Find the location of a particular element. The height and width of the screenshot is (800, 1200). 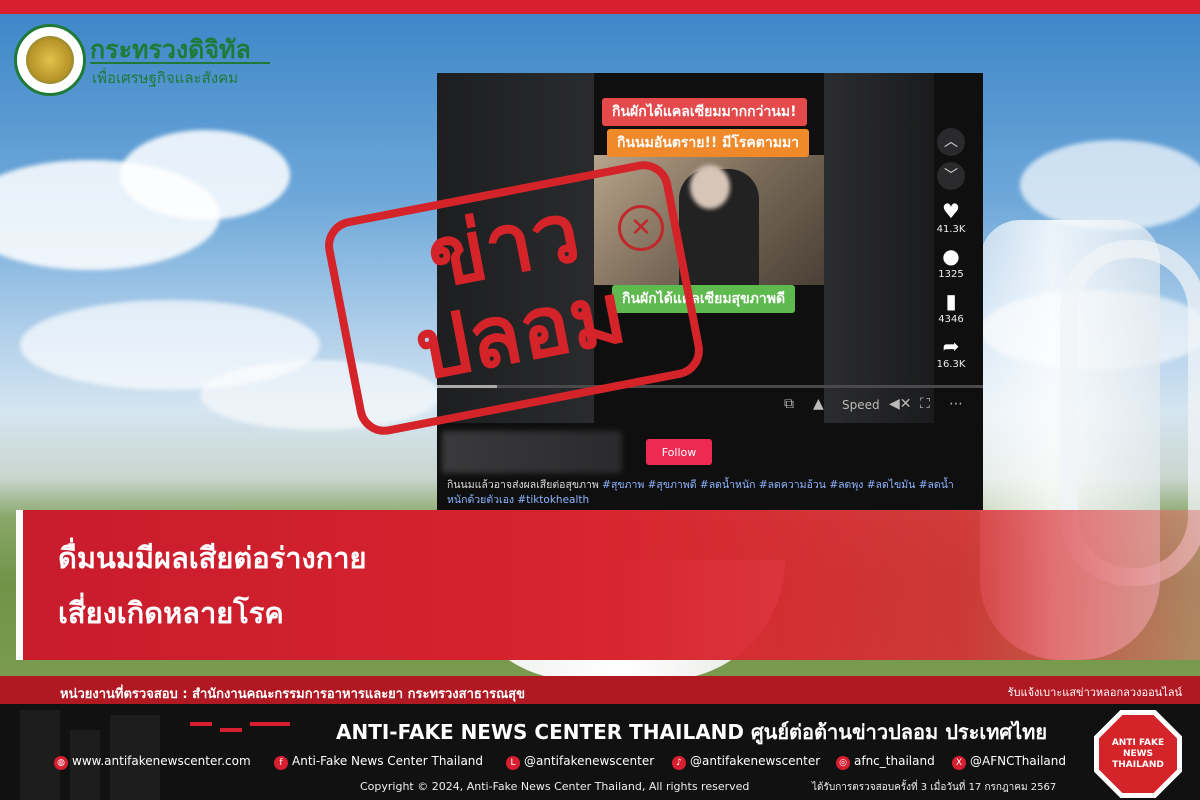

comment-icon: ● is located at coordinates (951, 256).